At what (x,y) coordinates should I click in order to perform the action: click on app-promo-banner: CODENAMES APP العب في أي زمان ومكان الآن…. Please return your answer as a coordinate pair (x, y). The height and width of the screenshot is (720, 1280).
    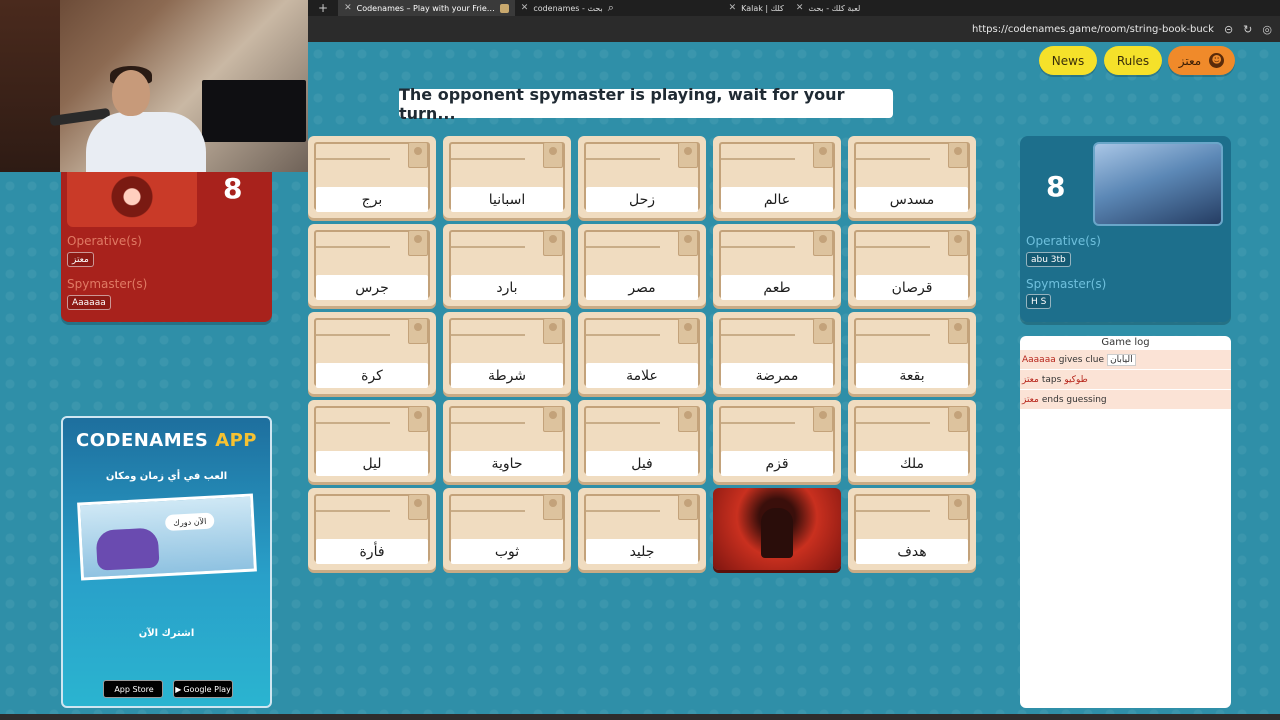
    Looking at the image, I should click on (166, 562).